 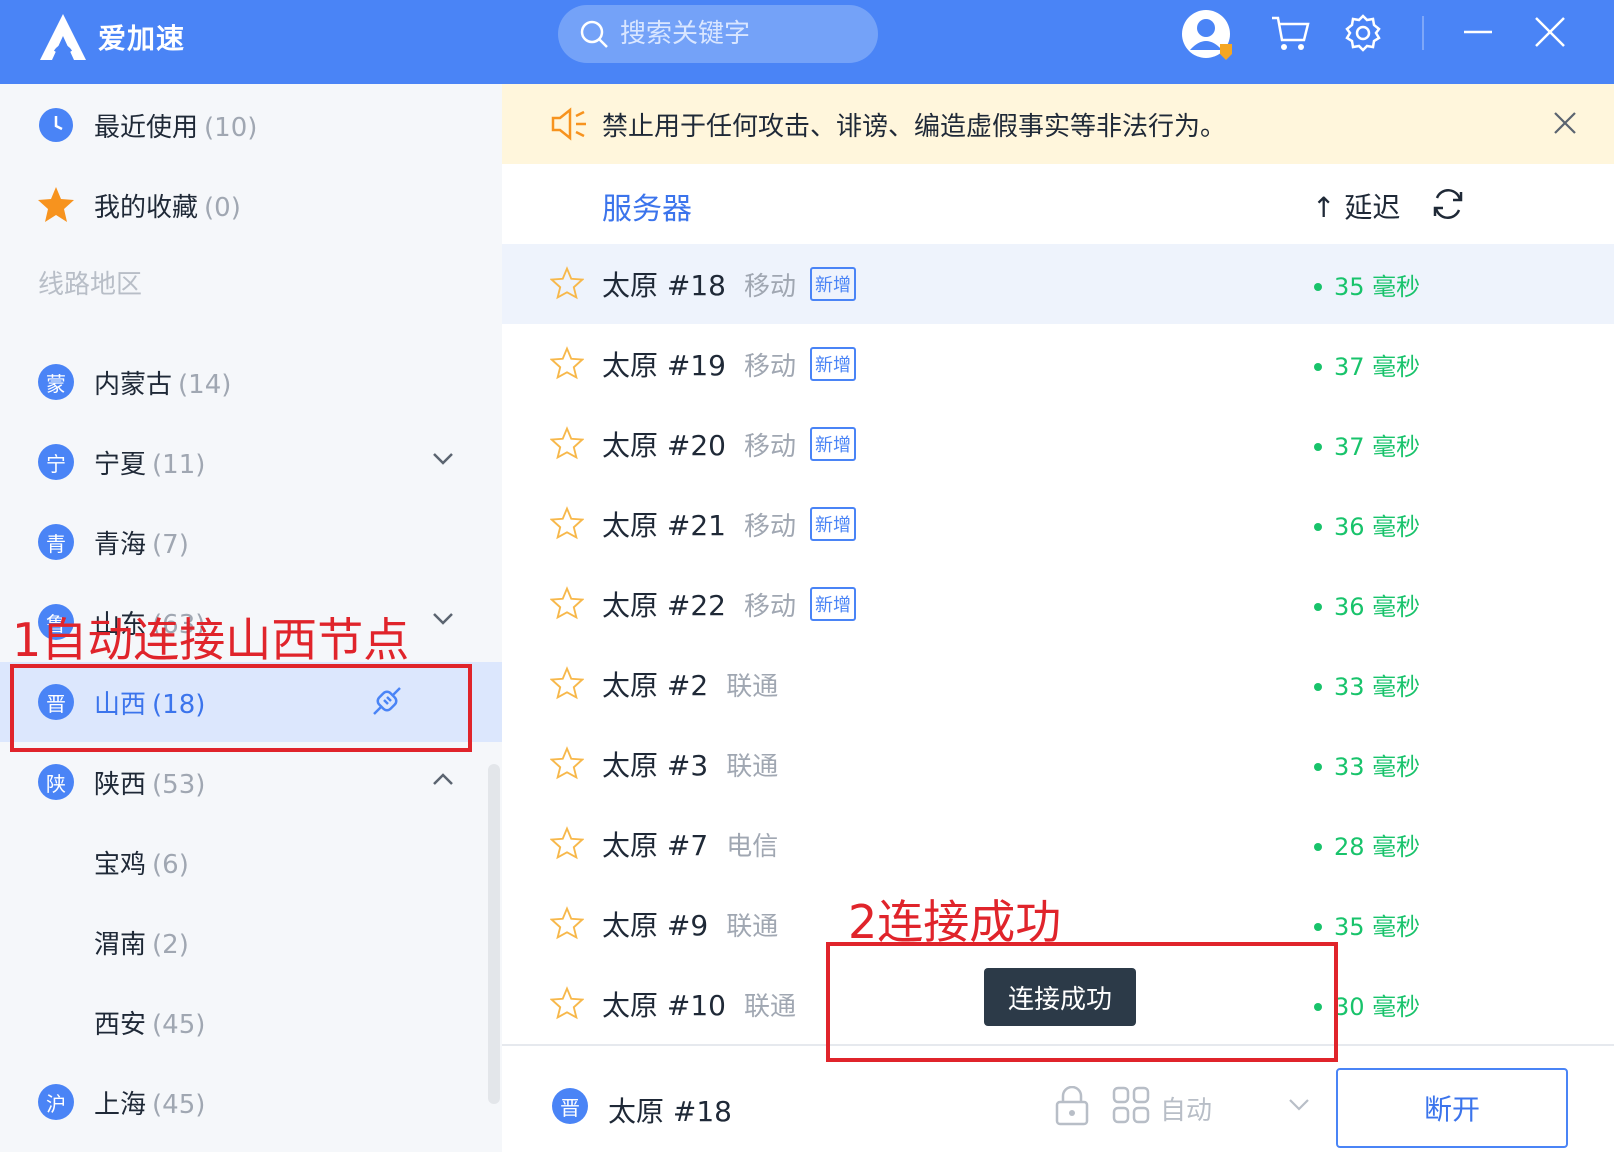 What do you see at coordinates (664, 525) in the screenshot?
I see `server-name: 太原 #21` at bounding box center [664, 525].